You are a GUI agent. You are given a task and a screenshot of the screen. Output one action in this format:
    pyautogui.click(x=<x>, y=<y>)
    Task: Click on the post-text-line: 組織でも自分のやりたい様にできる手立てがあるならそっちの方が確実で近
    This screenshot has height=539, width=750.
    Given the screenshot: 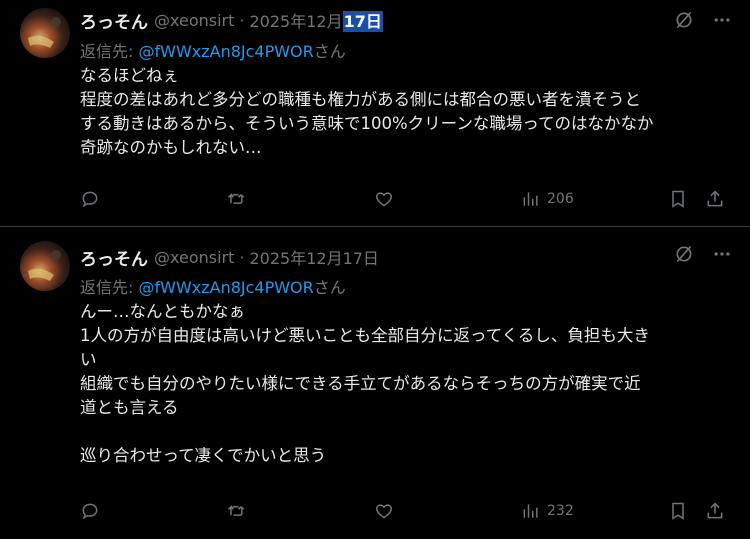 What is the action you would take?
    pyautogui.click(x=360, y=383)
    